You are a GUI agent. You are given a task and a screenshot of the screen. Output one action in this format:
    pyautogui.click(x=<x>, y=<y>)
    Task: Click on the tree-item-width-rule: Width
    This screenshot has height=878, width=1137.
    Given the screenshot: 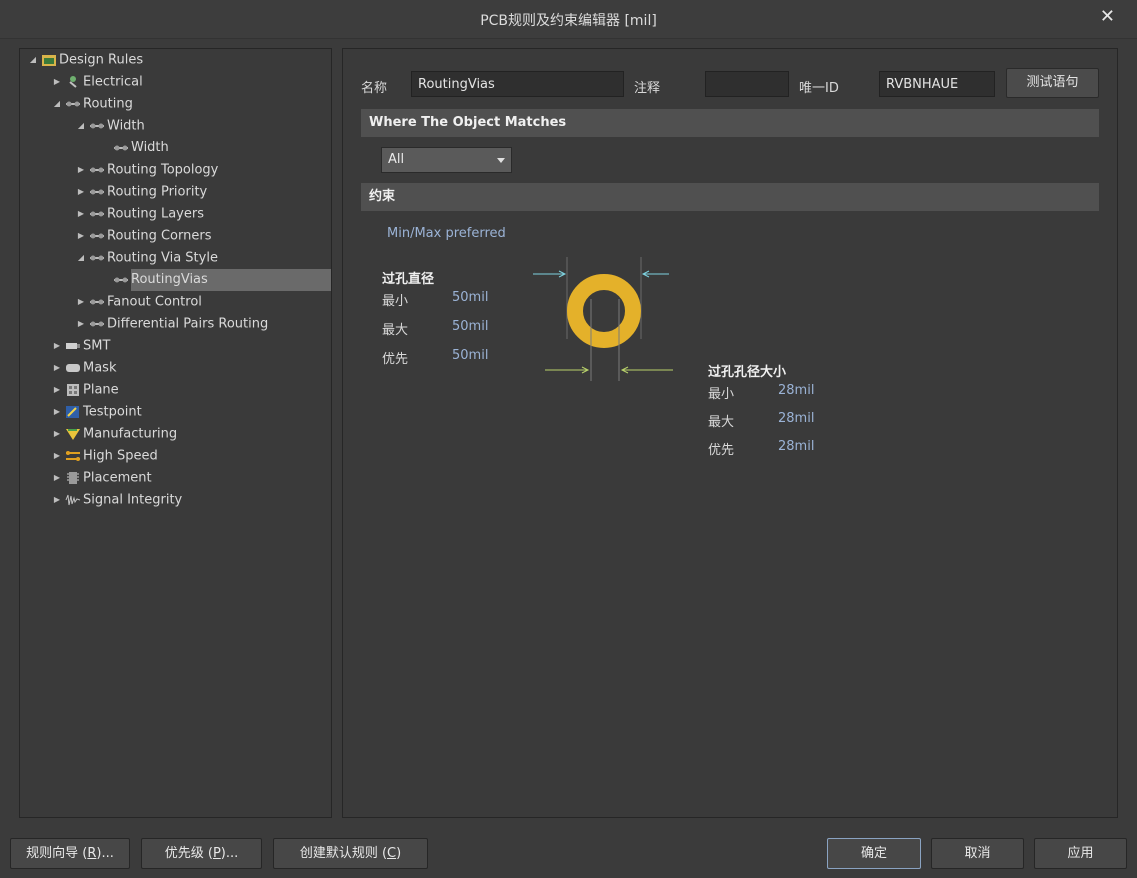 What is the action you would take?
    pyautogui.click(x=139, y=148)
    